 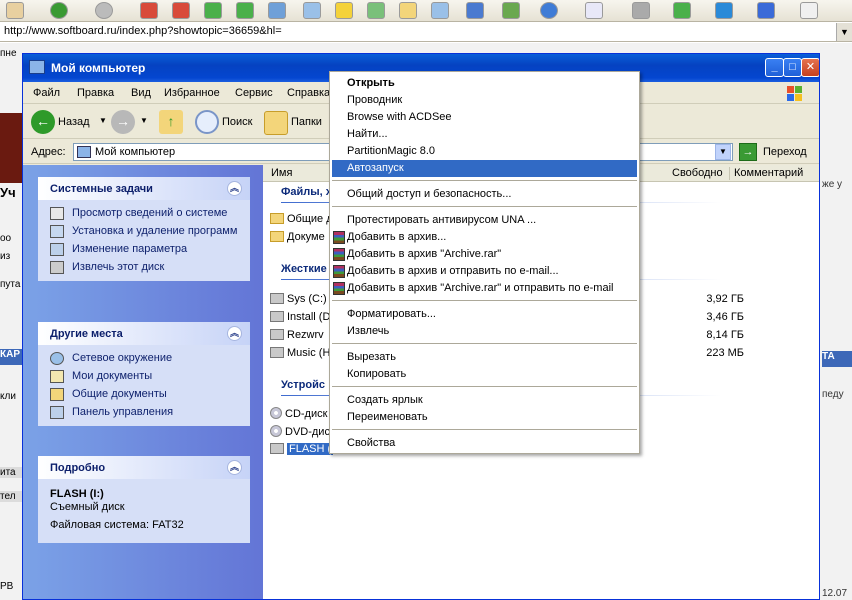 What do you see at coordinates (149, 232) in the screenshot?
I see `task-add-remove-programs: Установка и удаление программ` at bounding box center [149, 232].